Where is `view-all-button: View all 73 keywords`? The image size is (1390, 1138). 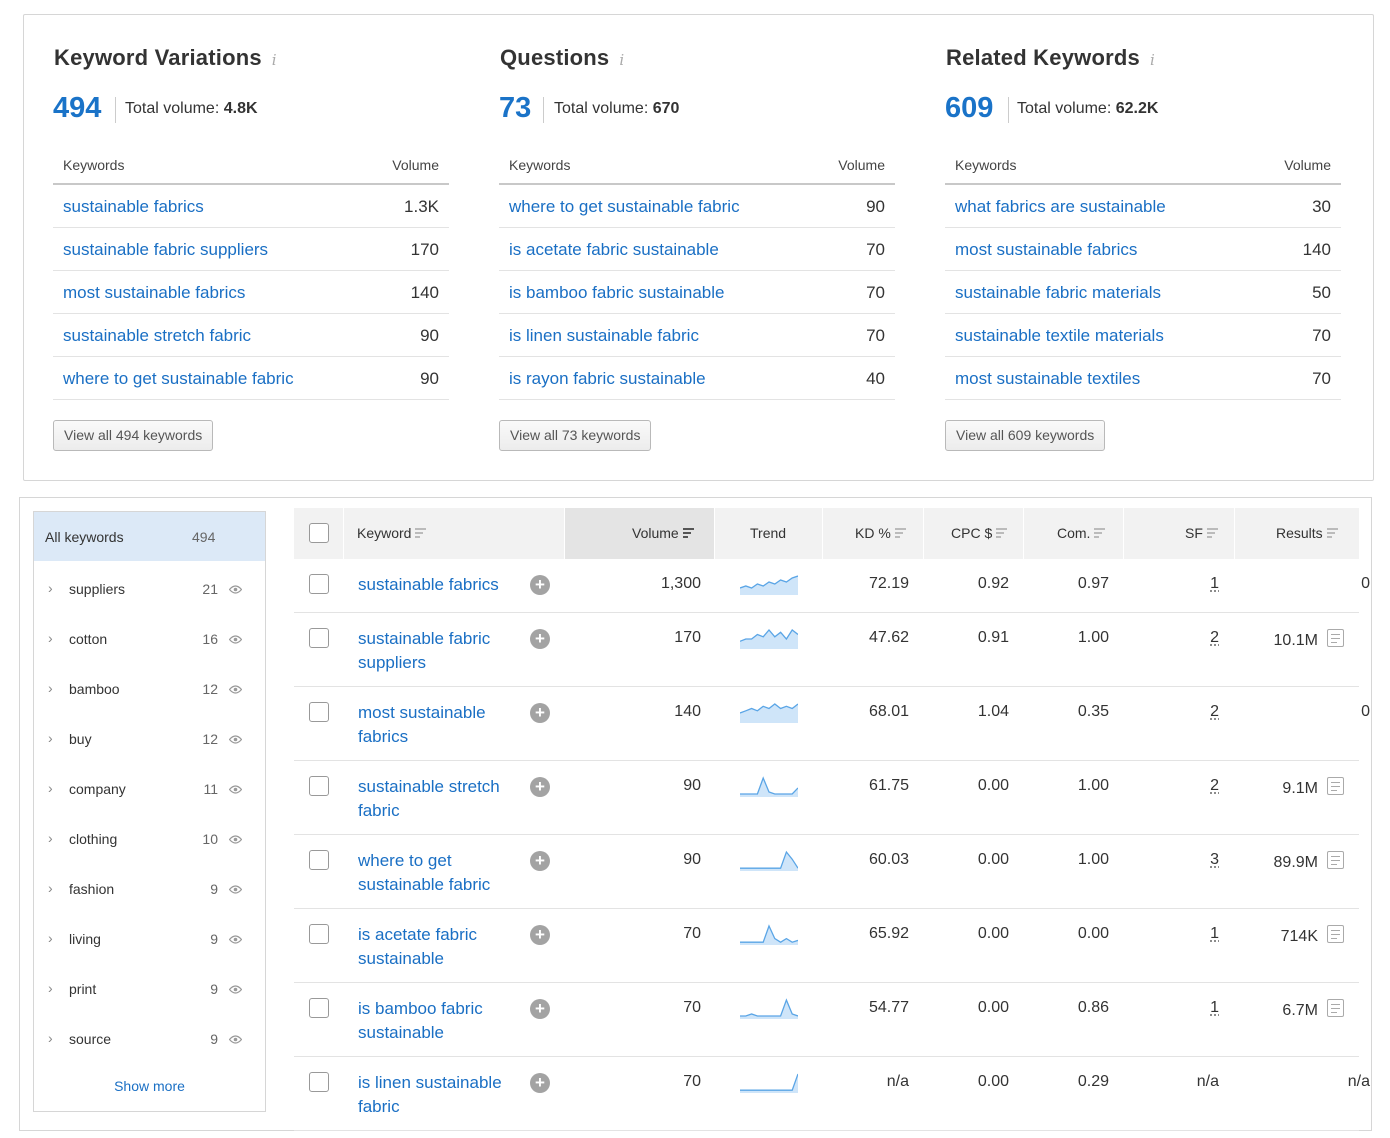
view-all-button: View all 73 keywords is located at coordinates (575, 435).